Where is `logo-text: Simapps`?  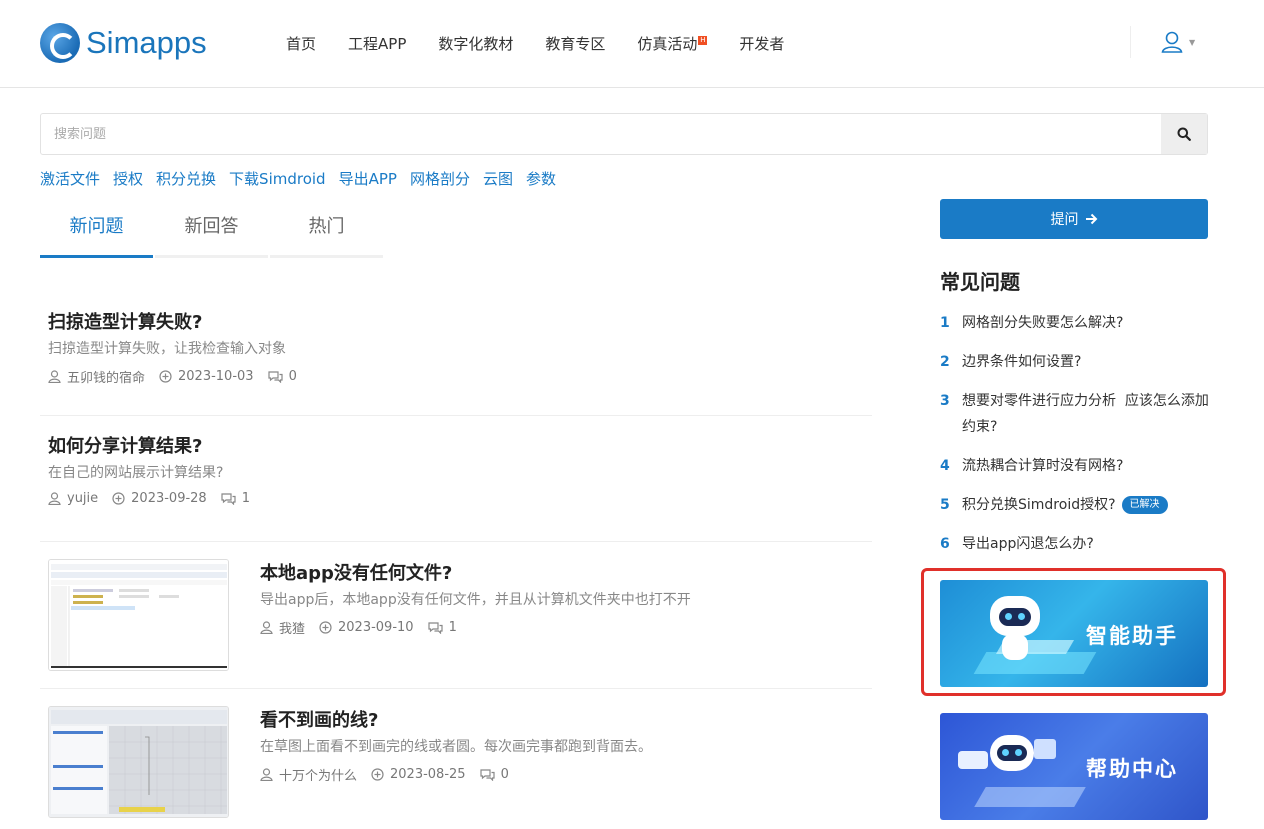
logo-text: Simapps is located at coordinates (146, 42).